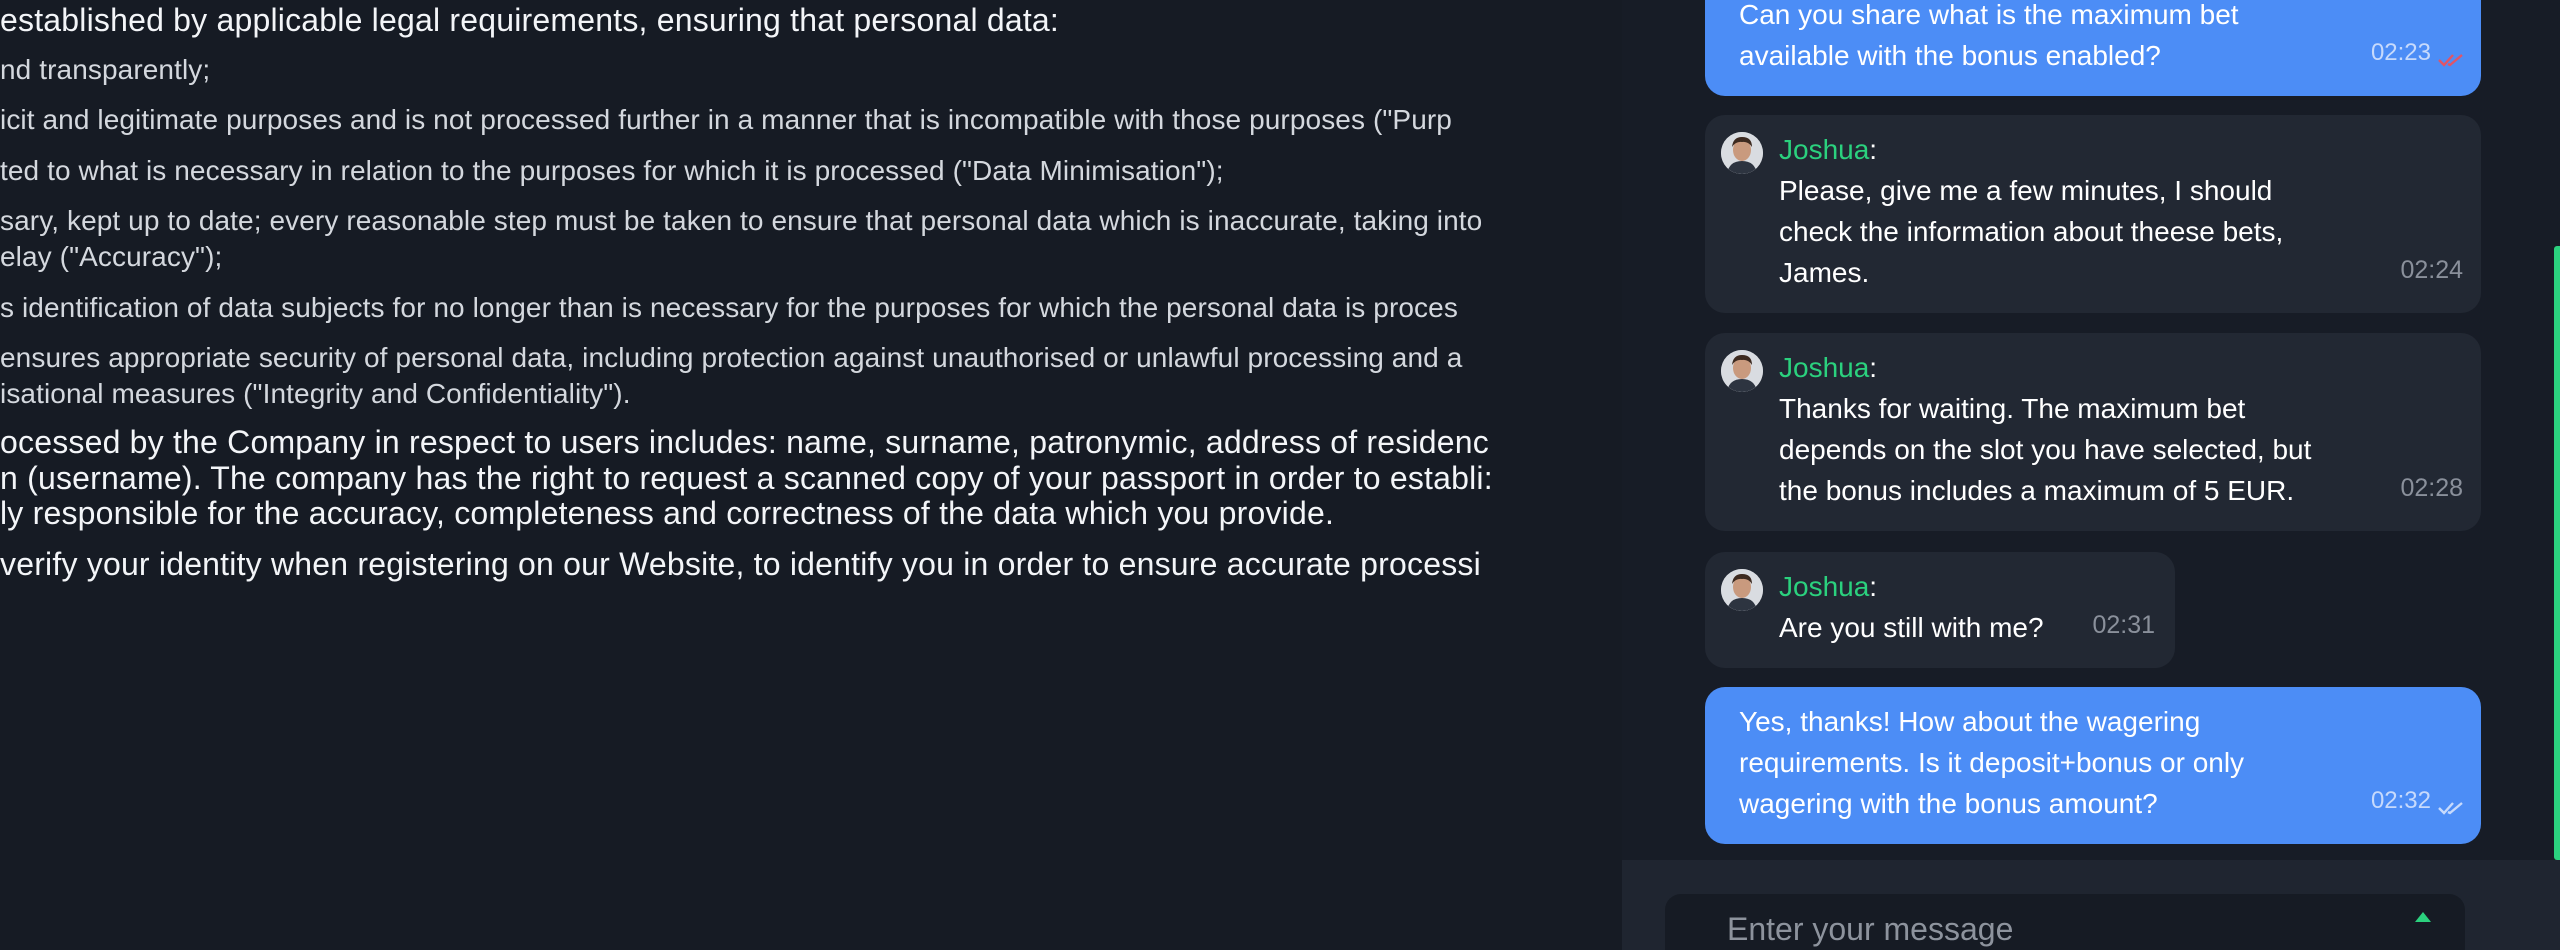 This screenshot has width=2560, height=950. Describe the element at coordinates (2123, 625) in the screenshot. I see `message-time: 02:31` at that location.